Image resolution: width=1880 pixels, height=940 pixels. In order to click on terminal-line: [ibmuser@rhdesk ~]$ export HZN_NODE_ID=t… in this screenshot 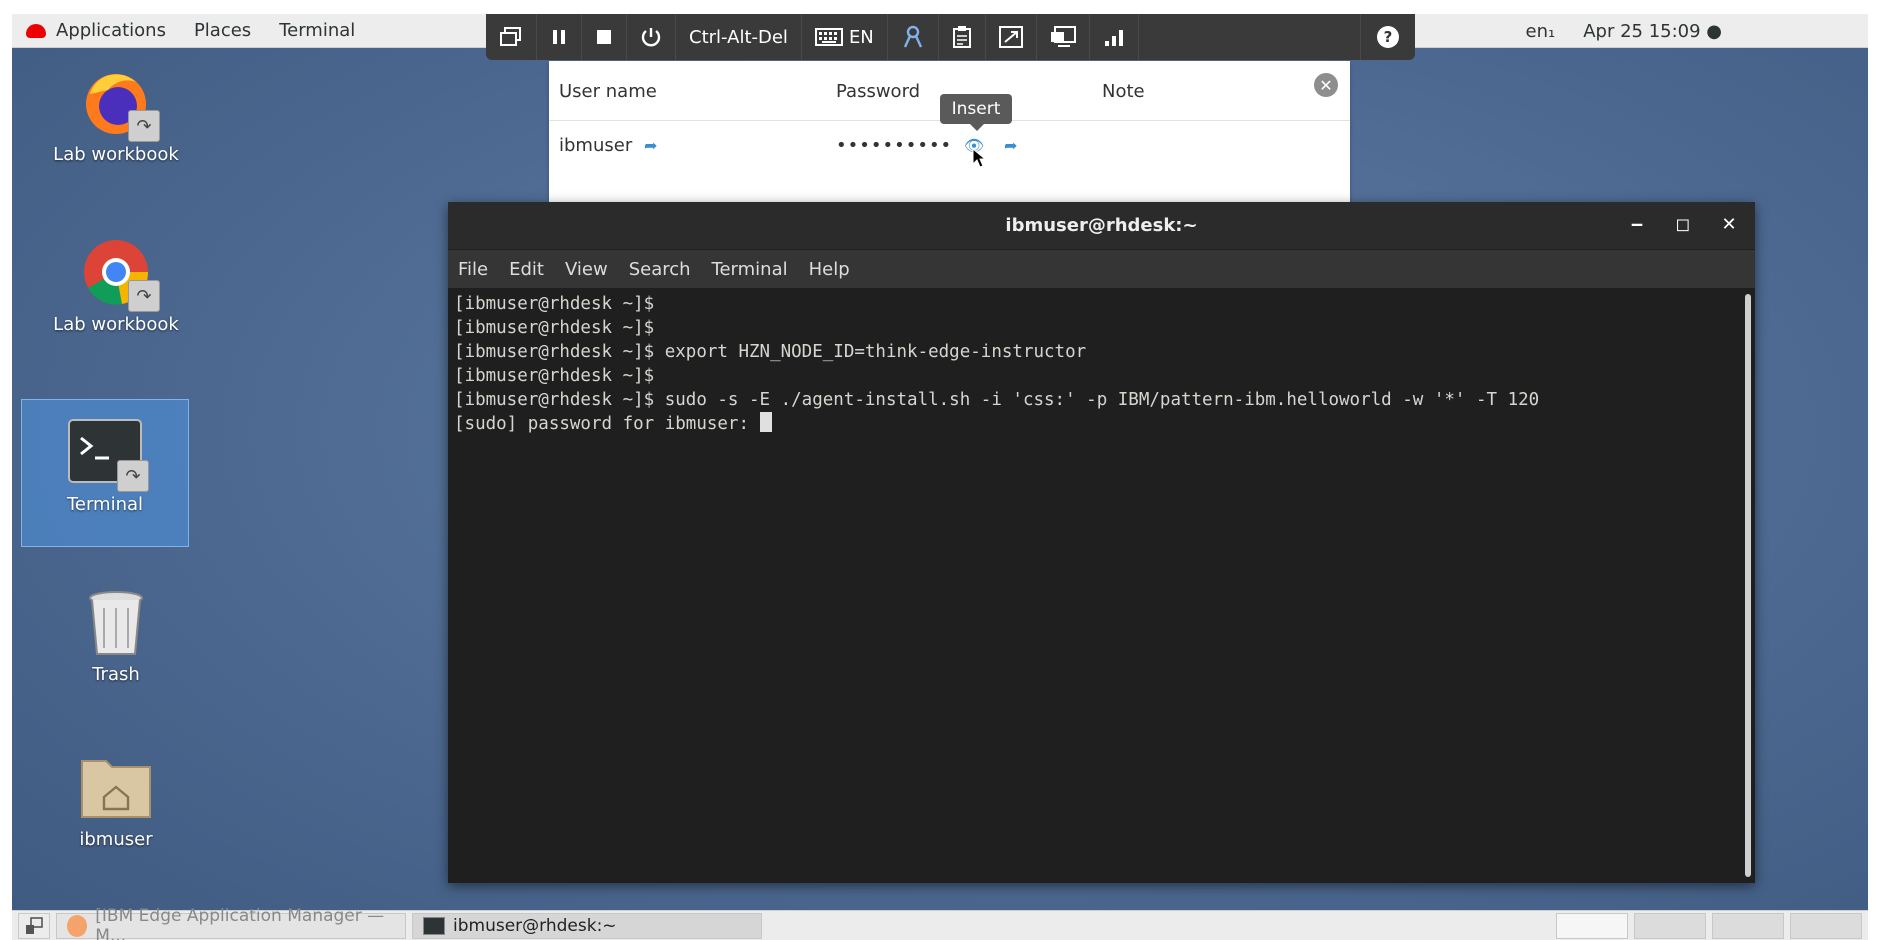, I will do `click(770, 352)`.